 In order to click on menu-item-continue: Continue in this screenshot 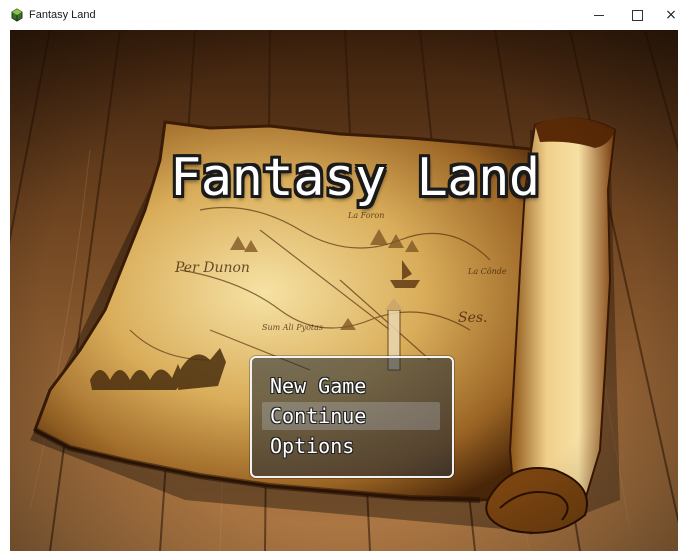, I will do `click(351, 416)`.